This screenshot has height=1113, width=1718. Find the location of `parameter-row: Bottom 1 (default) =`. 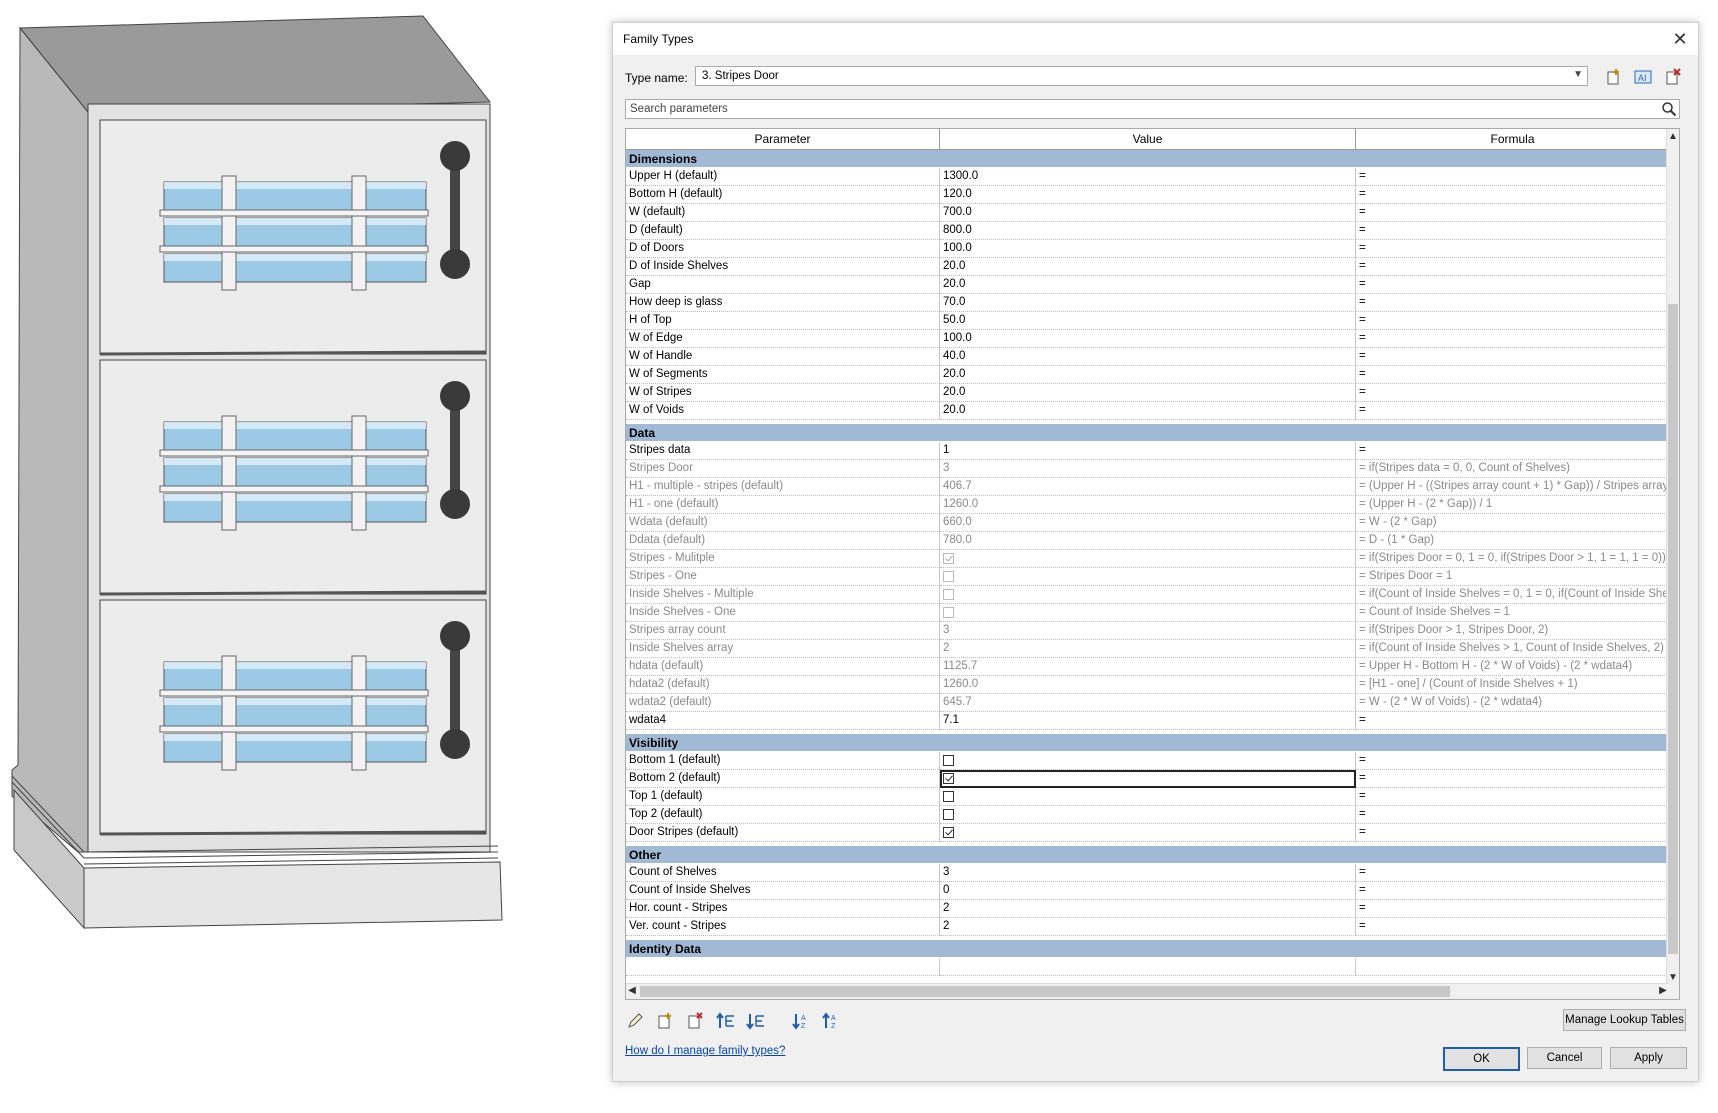

parameter-row: Bottom 1 (default) = is located at coordinates (1147, 761).